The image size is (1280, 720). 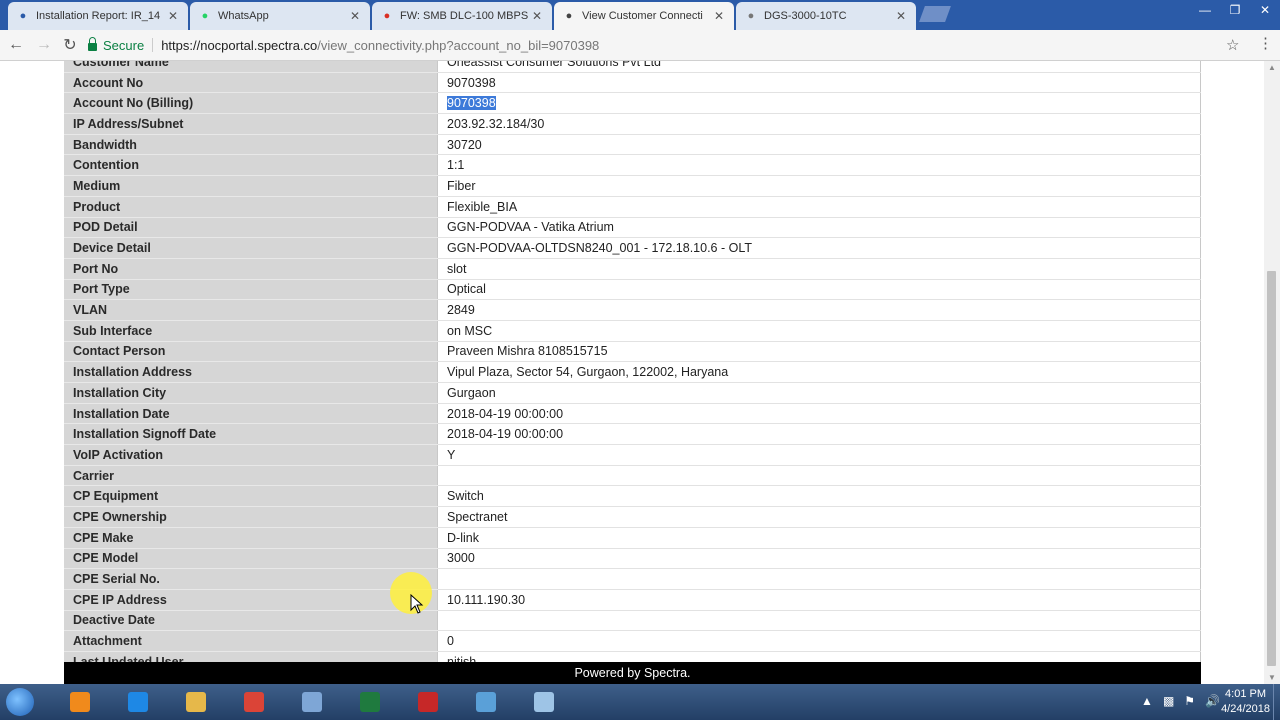 What do you see at coordinates (471, 392) in the screenshot?
I see `row-value-text: Gurgaon` at bounding box center [471, 392].